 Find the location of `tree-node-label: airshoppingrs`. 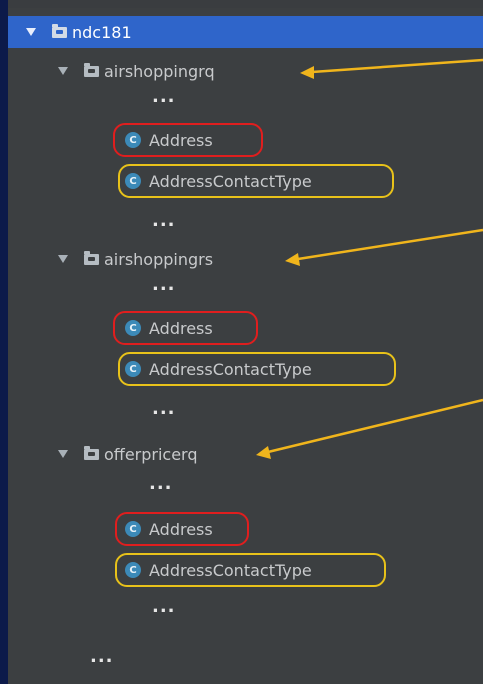

tree-node-label: airshoppingrs is located at coordinates (159, 259).